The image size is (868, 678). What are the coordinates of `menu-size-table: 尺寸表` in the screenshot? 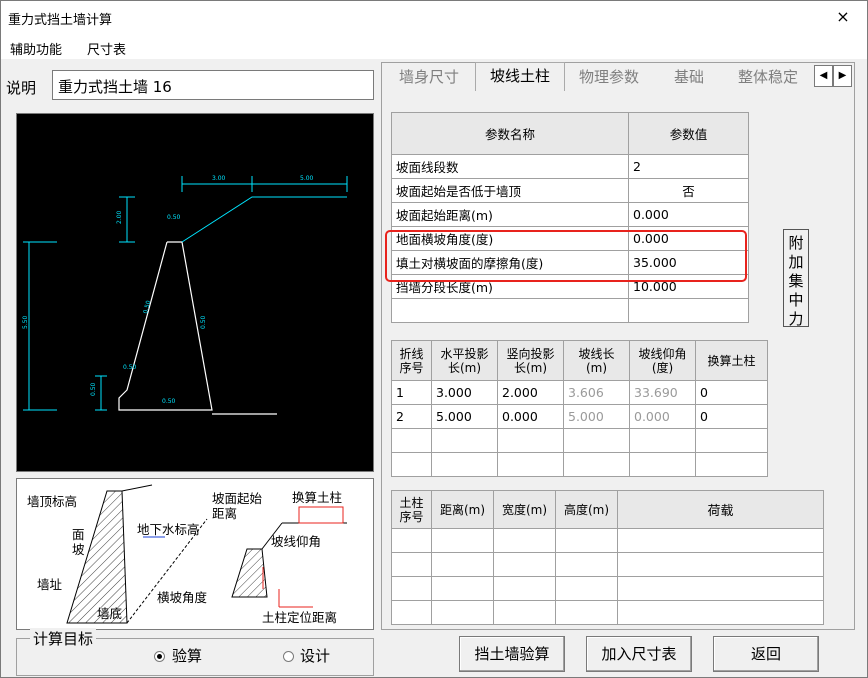 It's located at (106, 48).